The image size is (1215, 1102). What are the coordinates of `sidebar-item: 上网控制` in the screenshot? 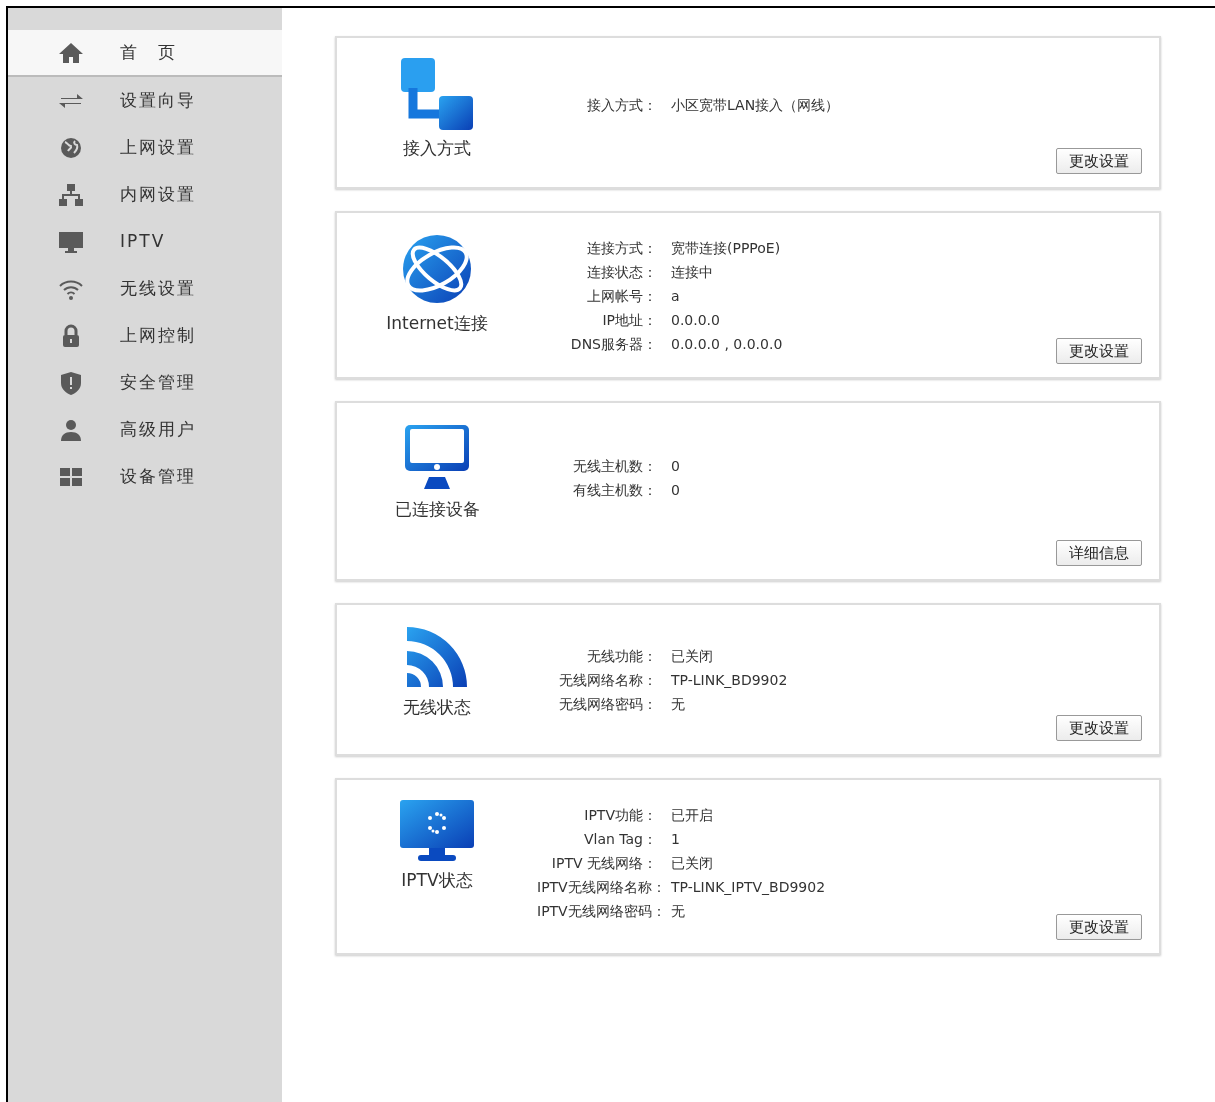 It's located at (145, 335).